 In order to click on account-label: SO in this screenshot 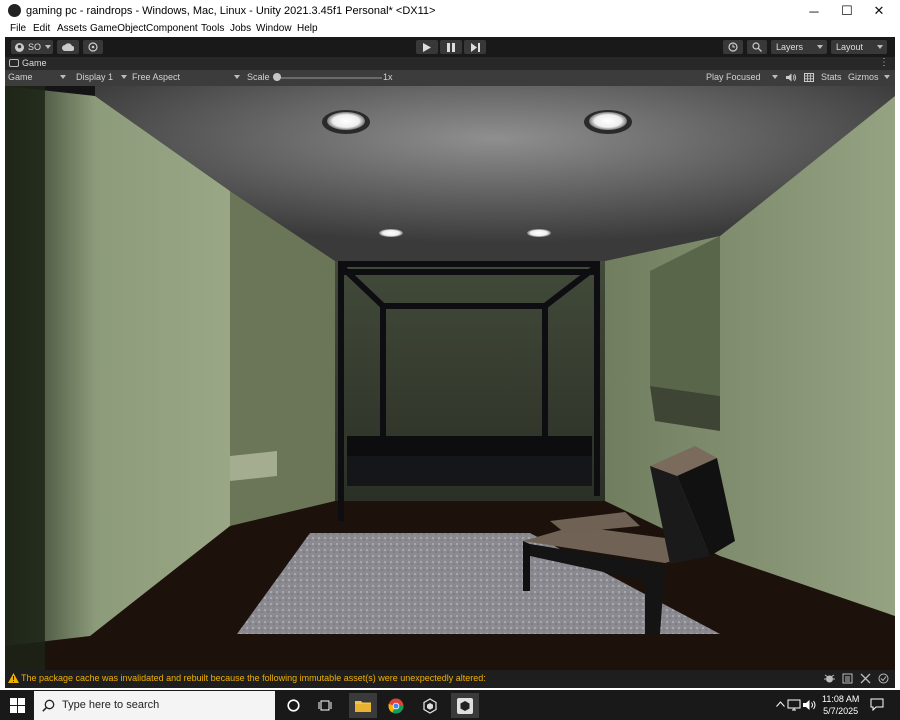, I will do `click(35, 47)`.